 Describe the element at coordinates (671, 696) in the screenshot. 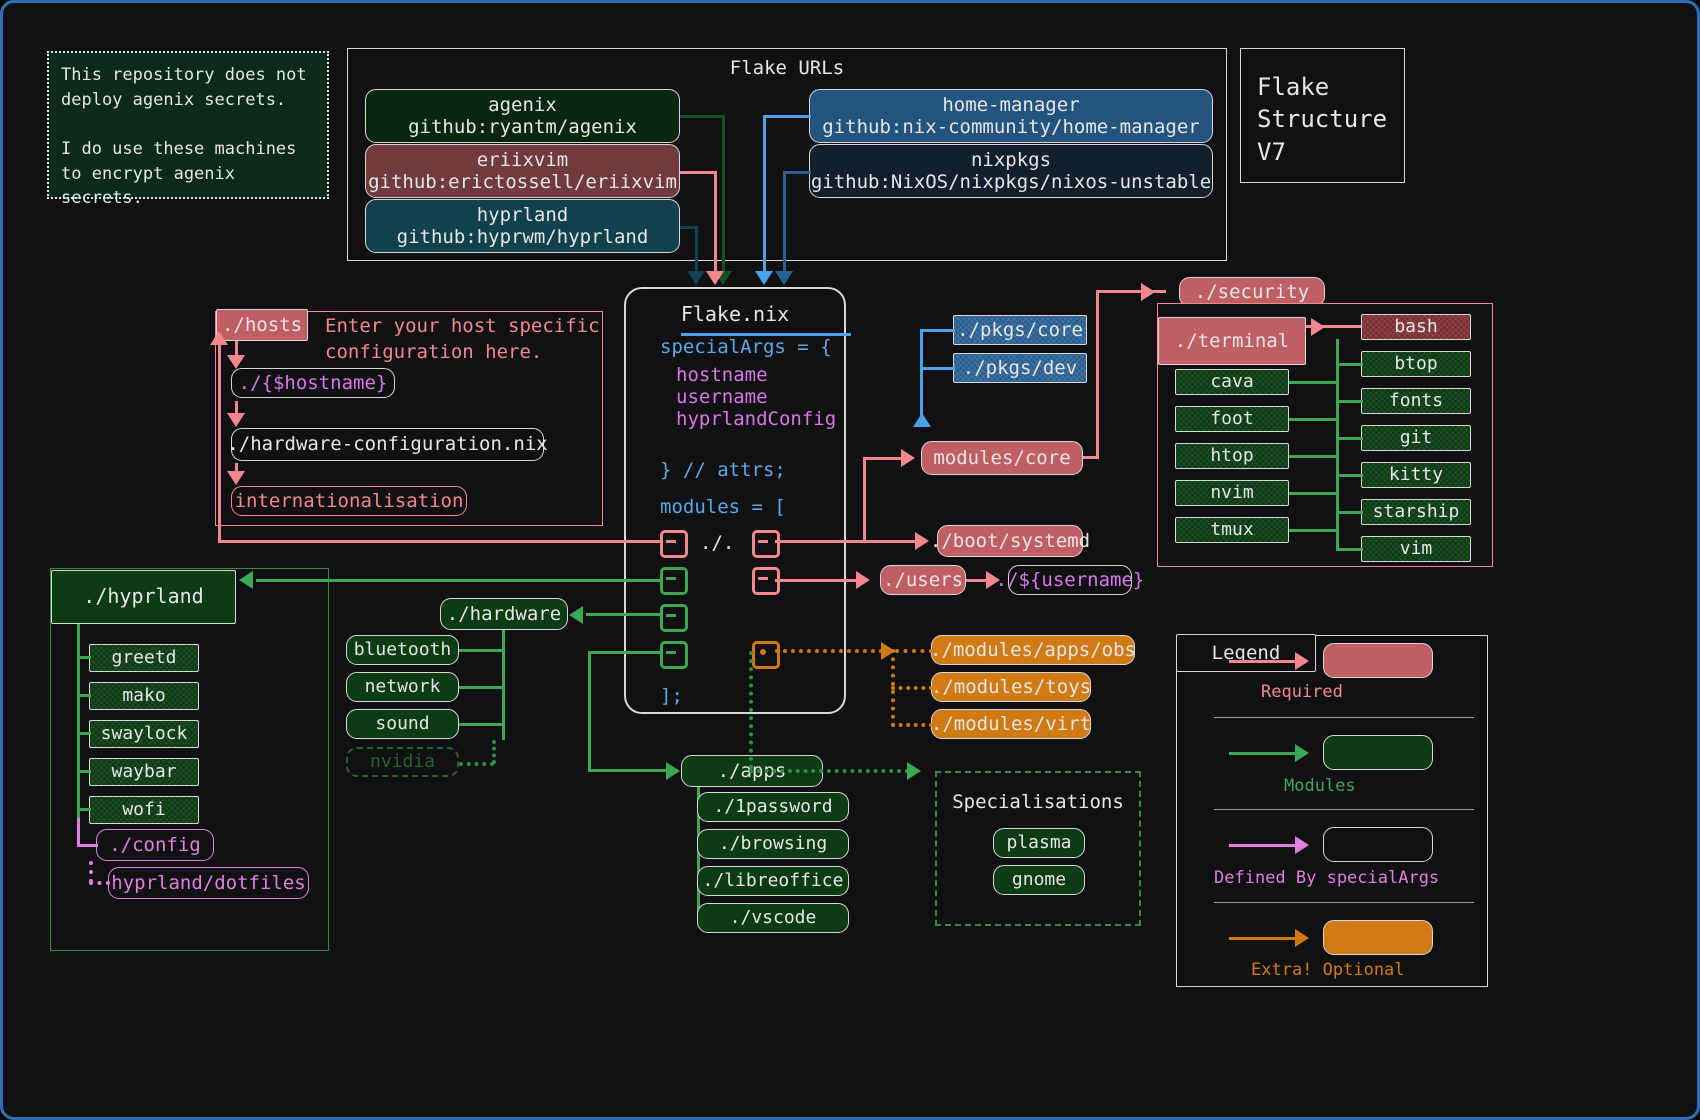

I see `code-modules-close: ];` at that location.